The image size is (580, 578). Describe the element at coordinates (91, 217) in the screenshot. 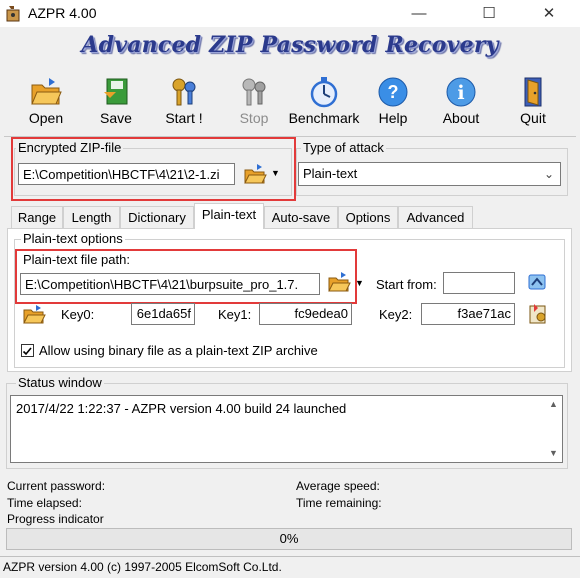

I see `tab-length: Length` at that location.